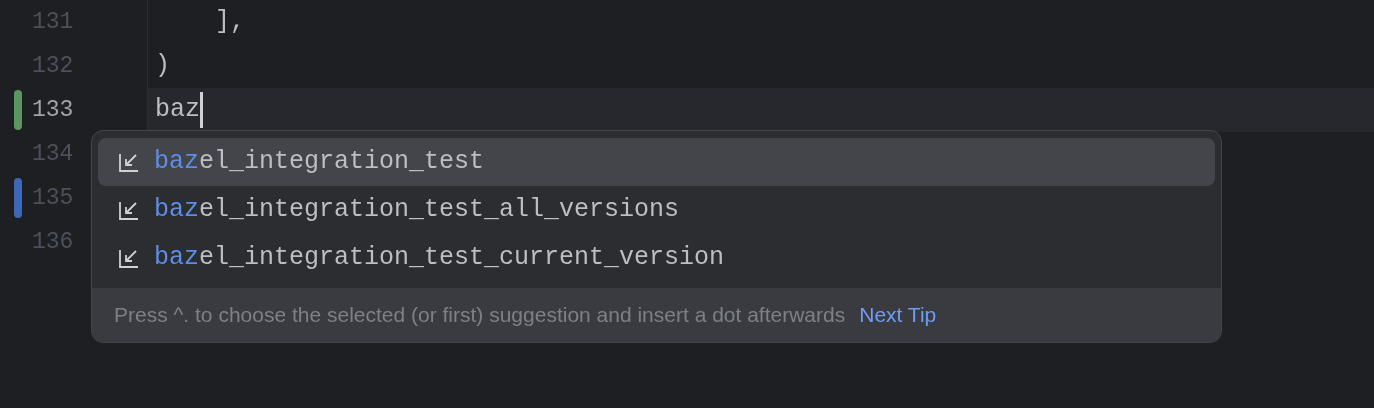 Image resolution: width=1374 pixels, height=408 pixels. Describe the element at coordinates (177, 110) in the screenshot. I see `code-line: baz` at that location.